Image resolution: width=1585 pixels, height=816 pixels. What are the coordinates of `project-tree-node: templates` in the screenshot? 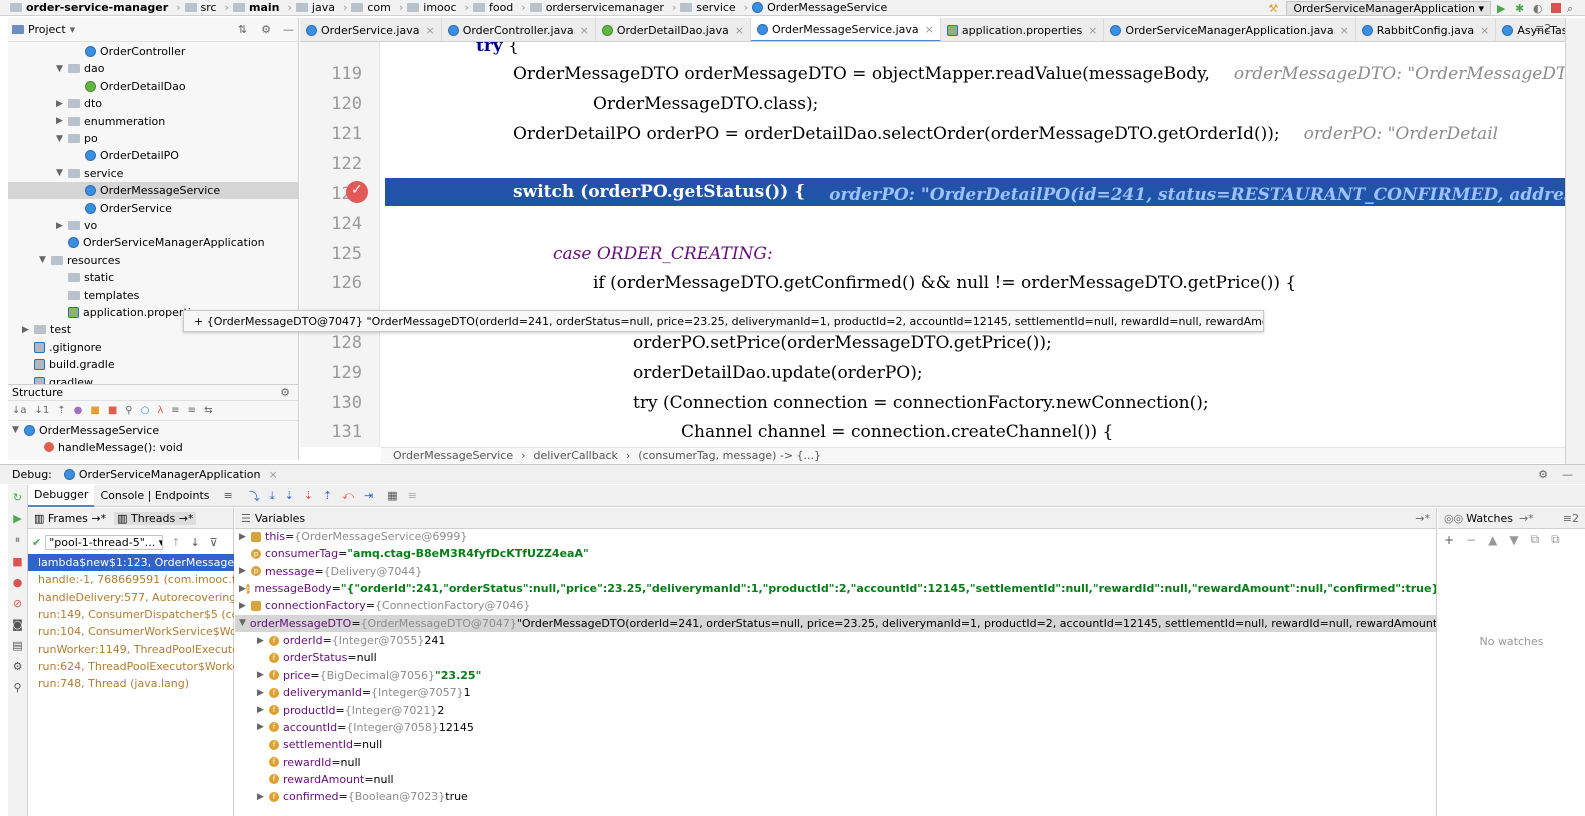 It's located at (153, 295).